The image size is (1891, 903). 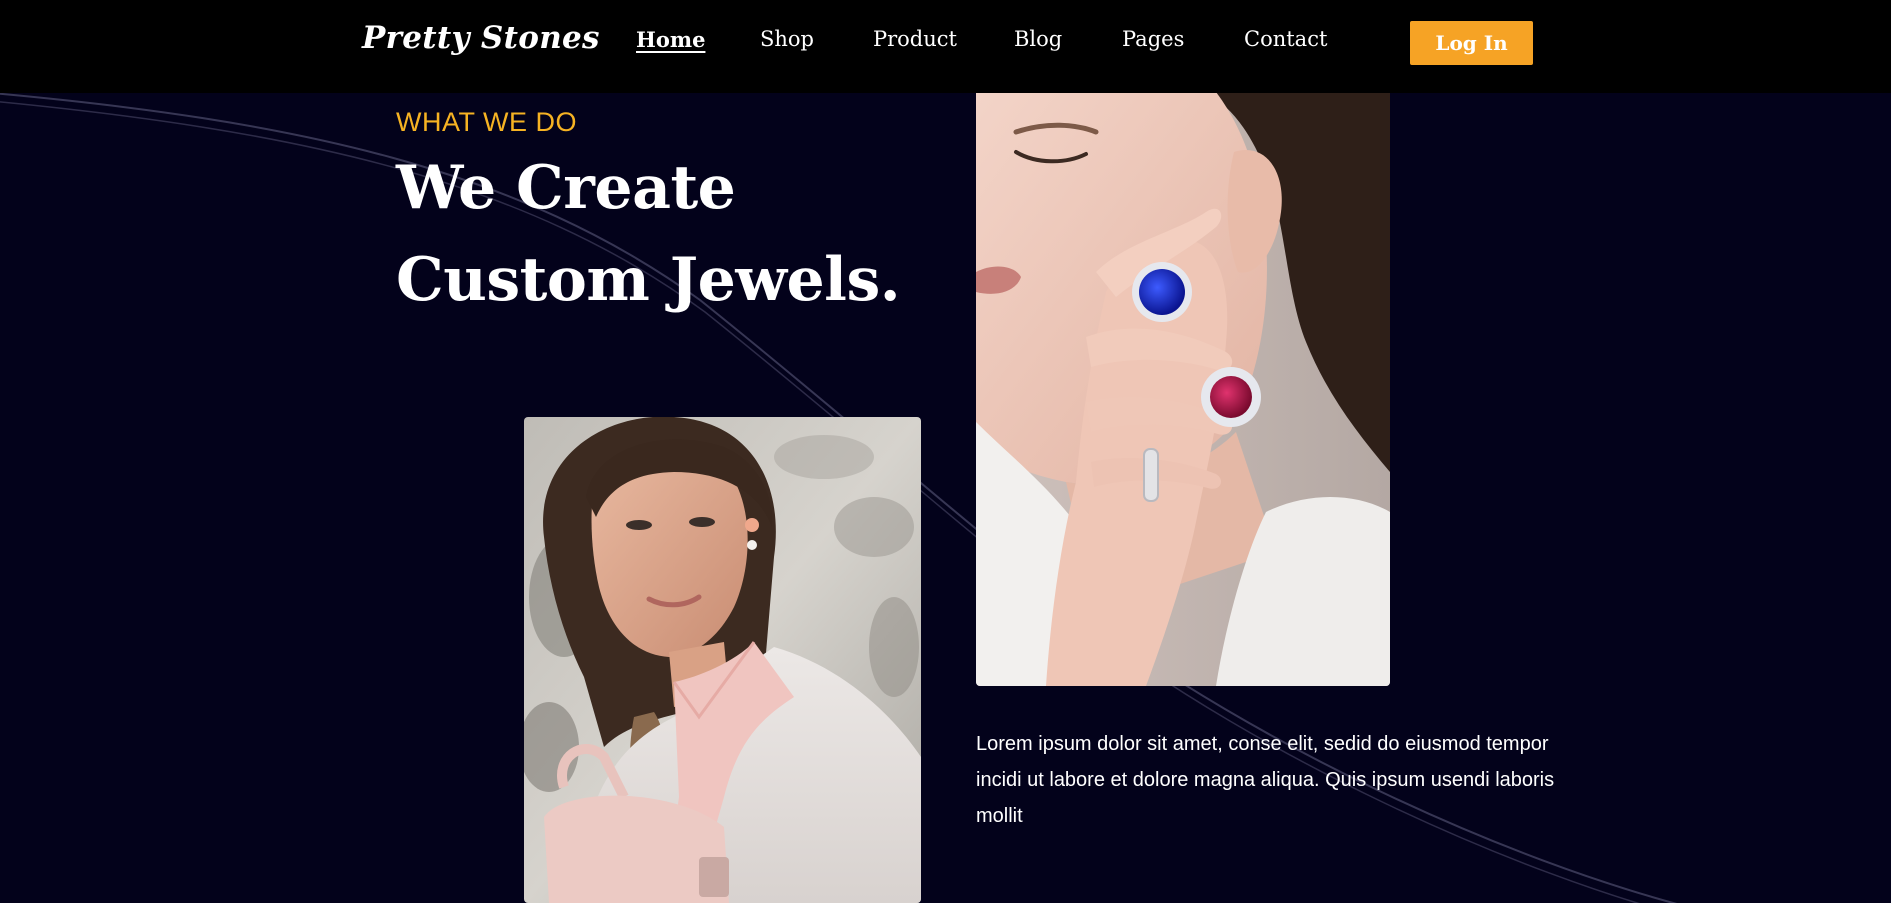 I want to click on brand-logo: Pretty Stones, so click(x=481, y=38).